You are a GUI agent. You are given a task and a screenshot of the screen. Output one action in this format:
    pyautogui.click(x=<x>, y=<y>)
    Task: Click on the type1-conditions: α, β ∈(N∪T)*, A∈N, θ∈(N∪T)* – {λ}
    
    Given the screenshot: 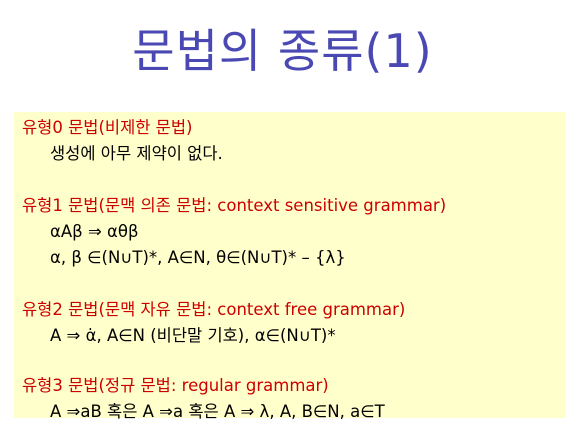 What is the action you would take?
    pyautogui.click(x=198, y=257)
    